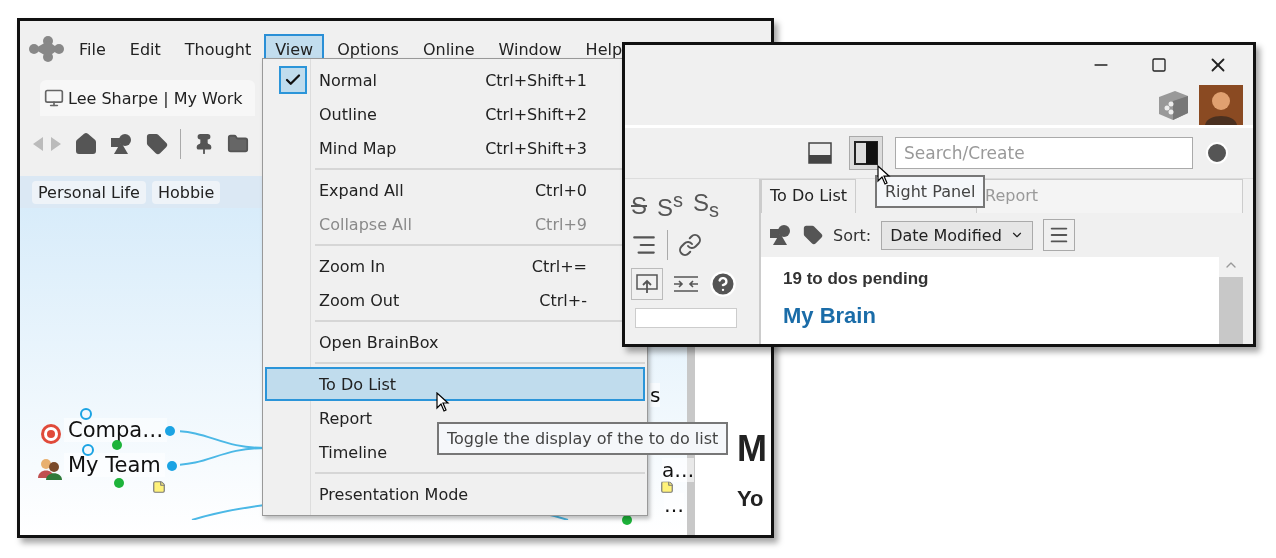 The image size is (1276, 558). What do you see at coordinates (86, 144) in the screenshot?
I see `home-icon` at bounding box center [86, 144].